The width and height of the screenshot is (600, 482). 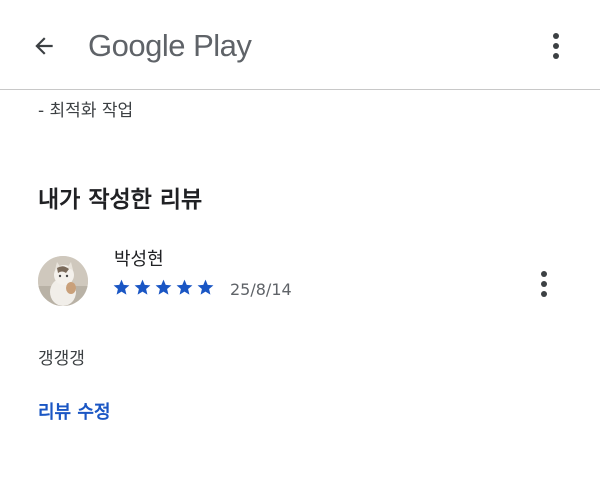 I want to click on my-review-heading: 내가 작성한 리뷰, so click(x=120, y=200).